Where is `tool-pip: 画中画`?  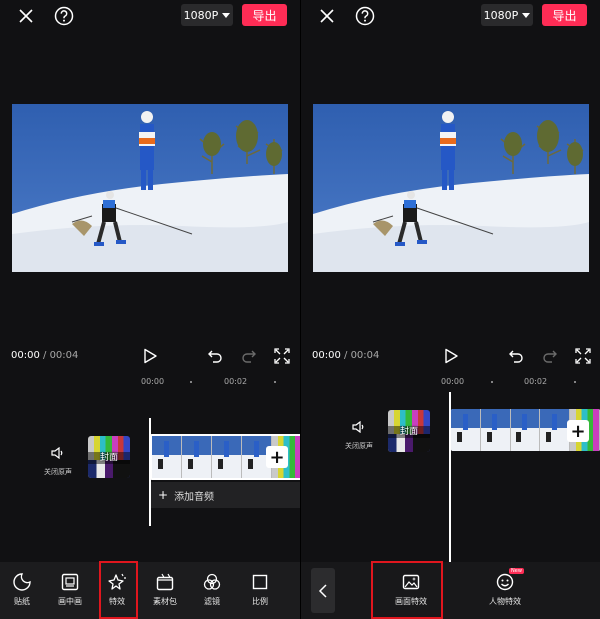
tool-pip: 画中画 is located at coordinates (70, 589).